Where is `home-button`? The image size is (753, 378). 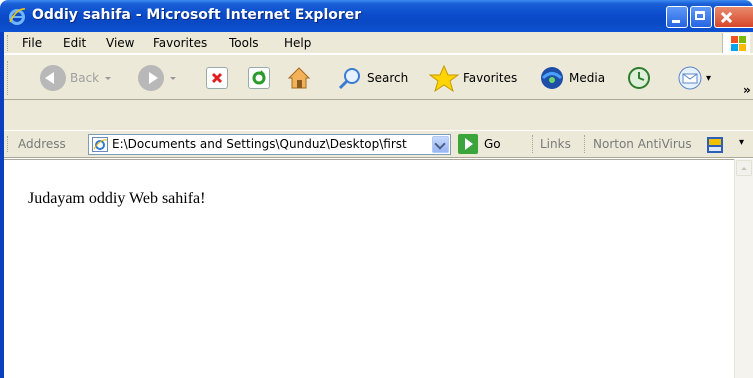 home-button is located at coordinates (299, 78).